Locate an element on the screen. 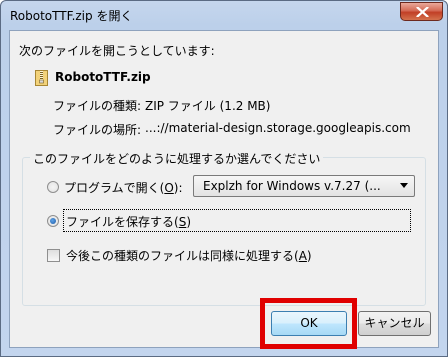 This screenshot has width=448, height=357. ok-button: OK is located at coordinates (309, 323).